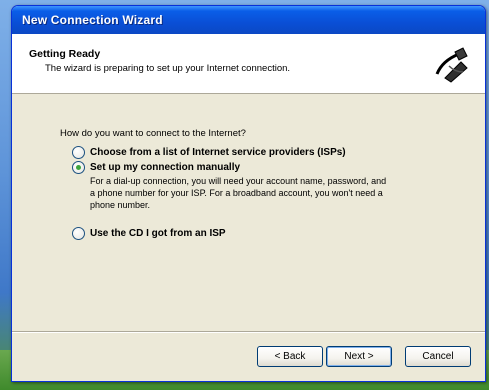  I want to click on footer-divider, so click(248, 332).